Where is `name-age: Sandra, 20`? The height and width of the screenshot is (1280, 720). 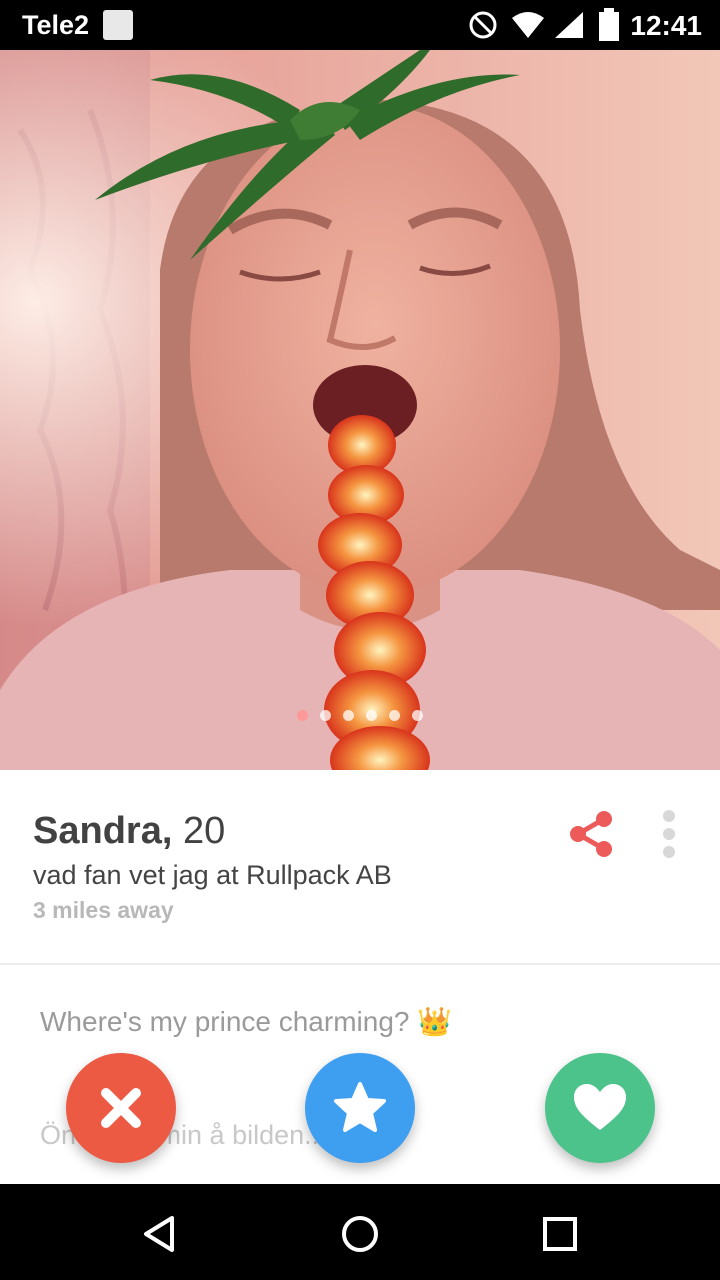 name-age: Sandra, 20 is located at coordinates (129, 831).